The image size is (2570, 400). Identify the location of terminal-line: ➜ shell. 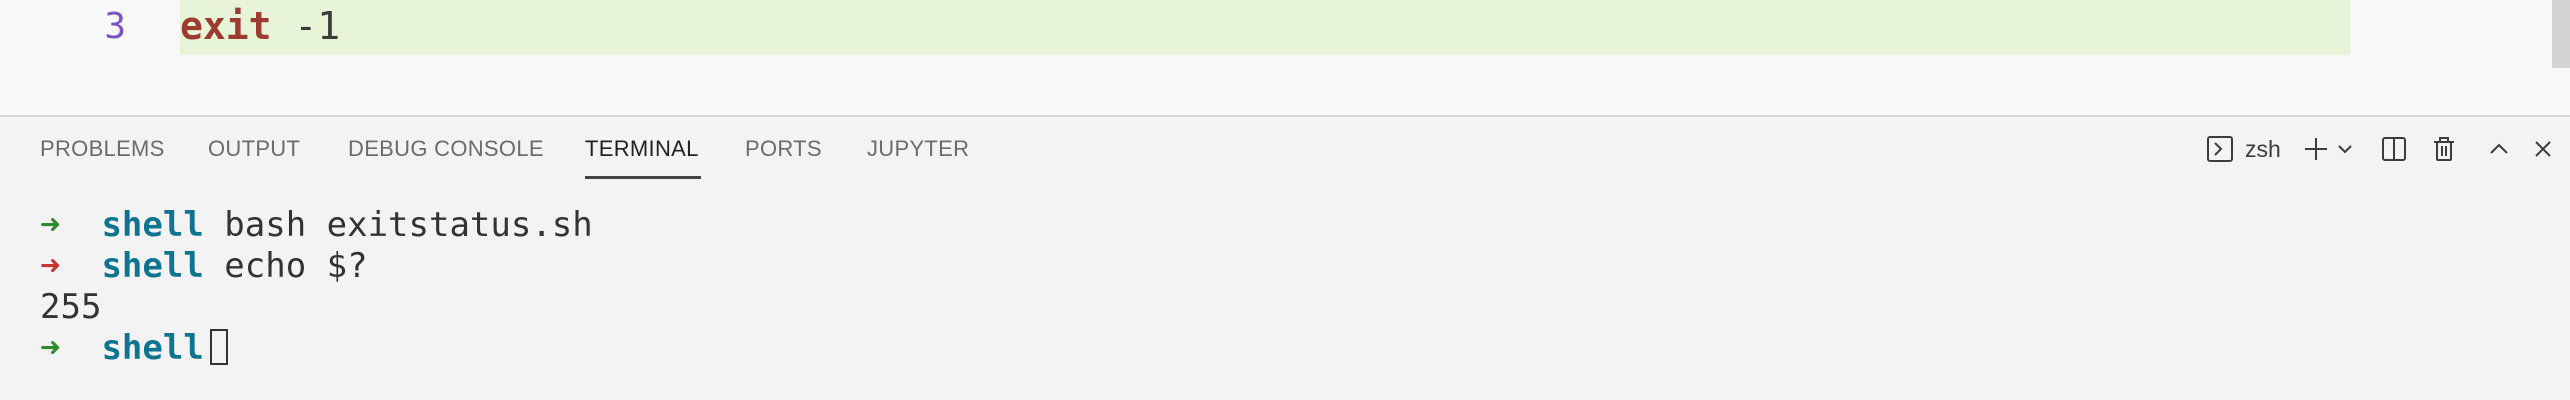
(134, 348).